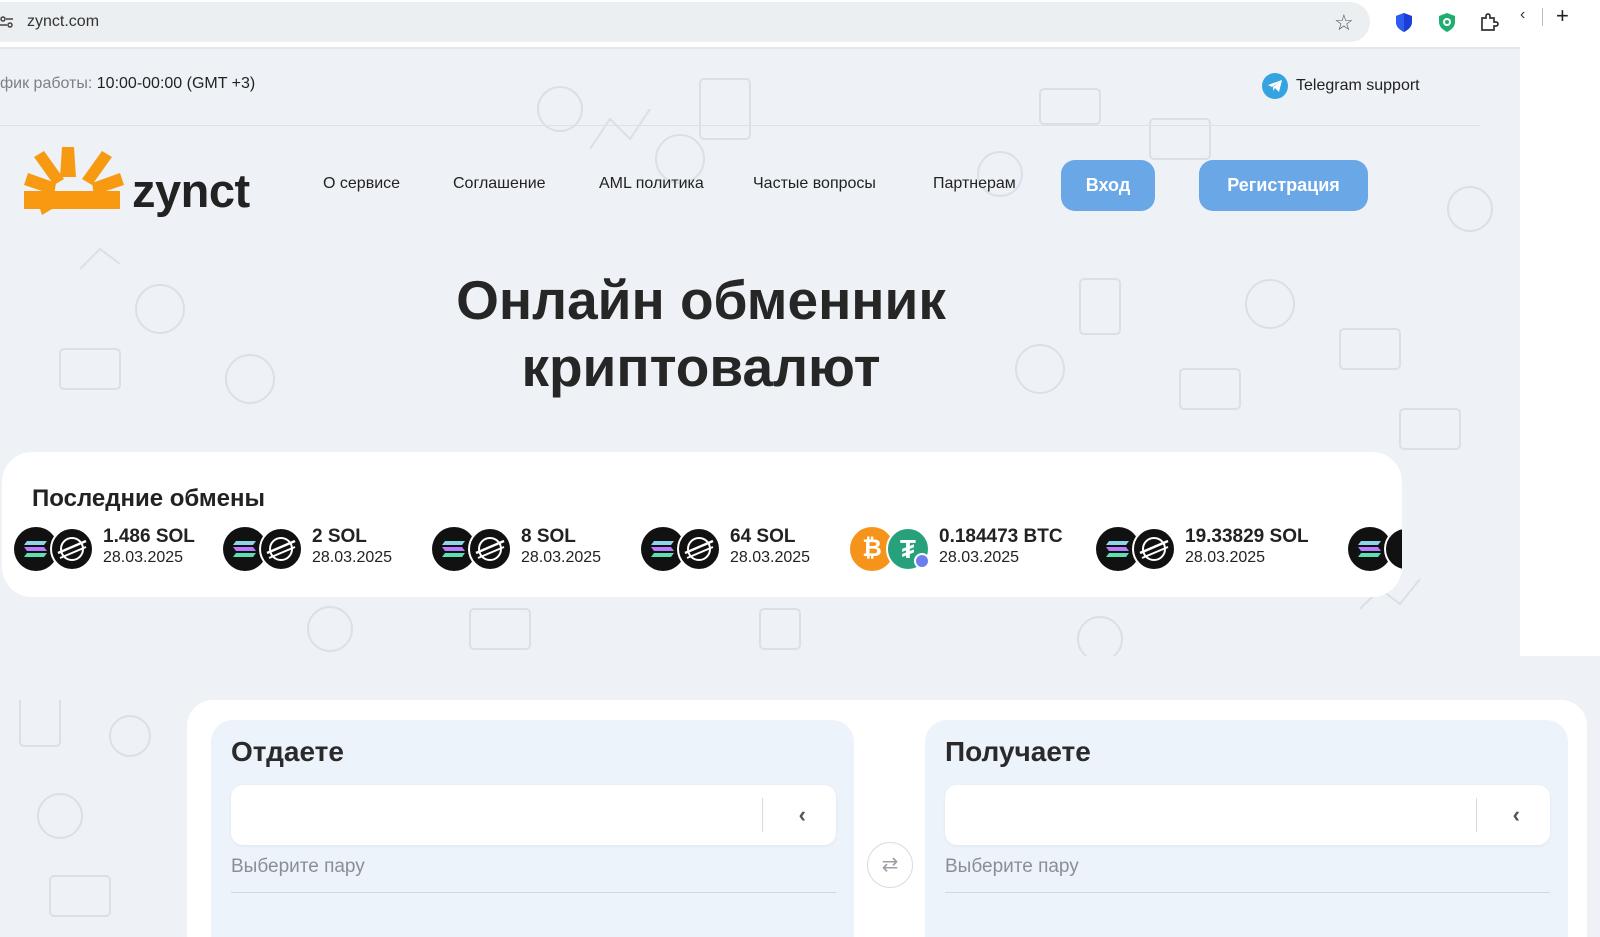  What do you see at coordinates (1247, 892) in the screenshot?
I see `get-hint-underline` at bounding box center [1247, 892].